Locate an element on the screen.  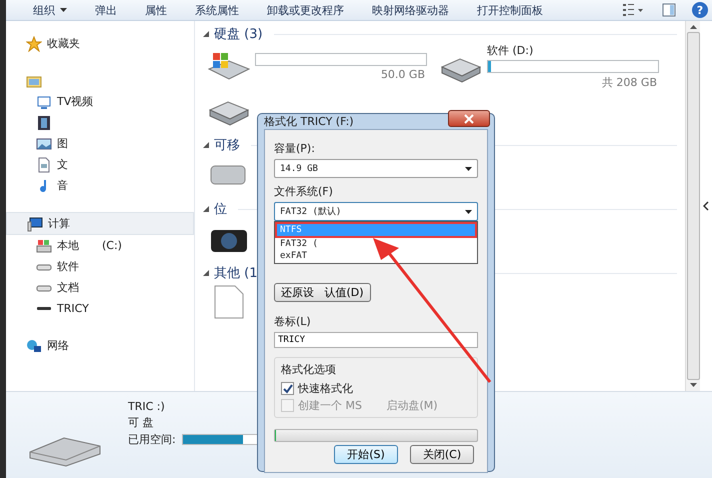
view-options-icon is located at coordinates (633, 10).